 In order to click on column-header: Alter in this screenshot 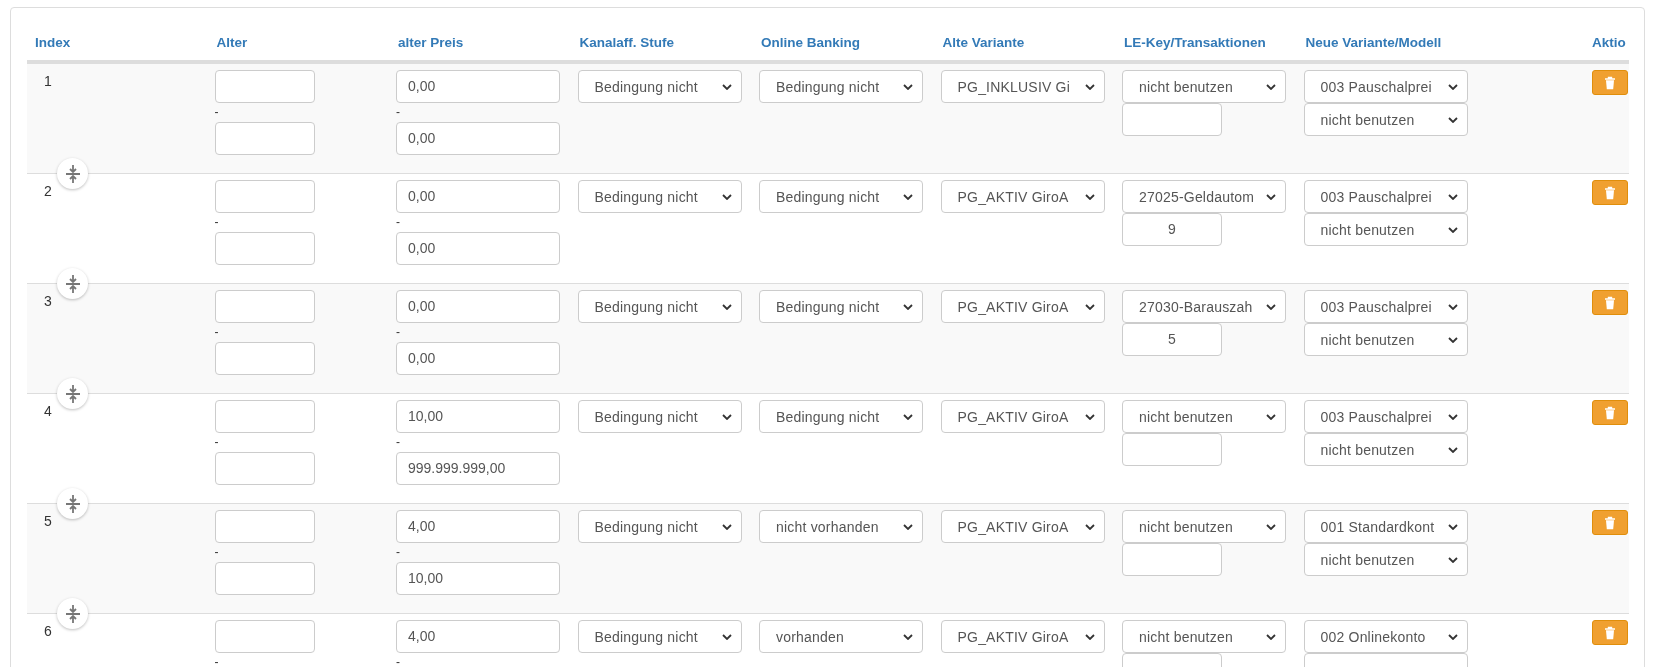, I will do `click(232, 42)`.